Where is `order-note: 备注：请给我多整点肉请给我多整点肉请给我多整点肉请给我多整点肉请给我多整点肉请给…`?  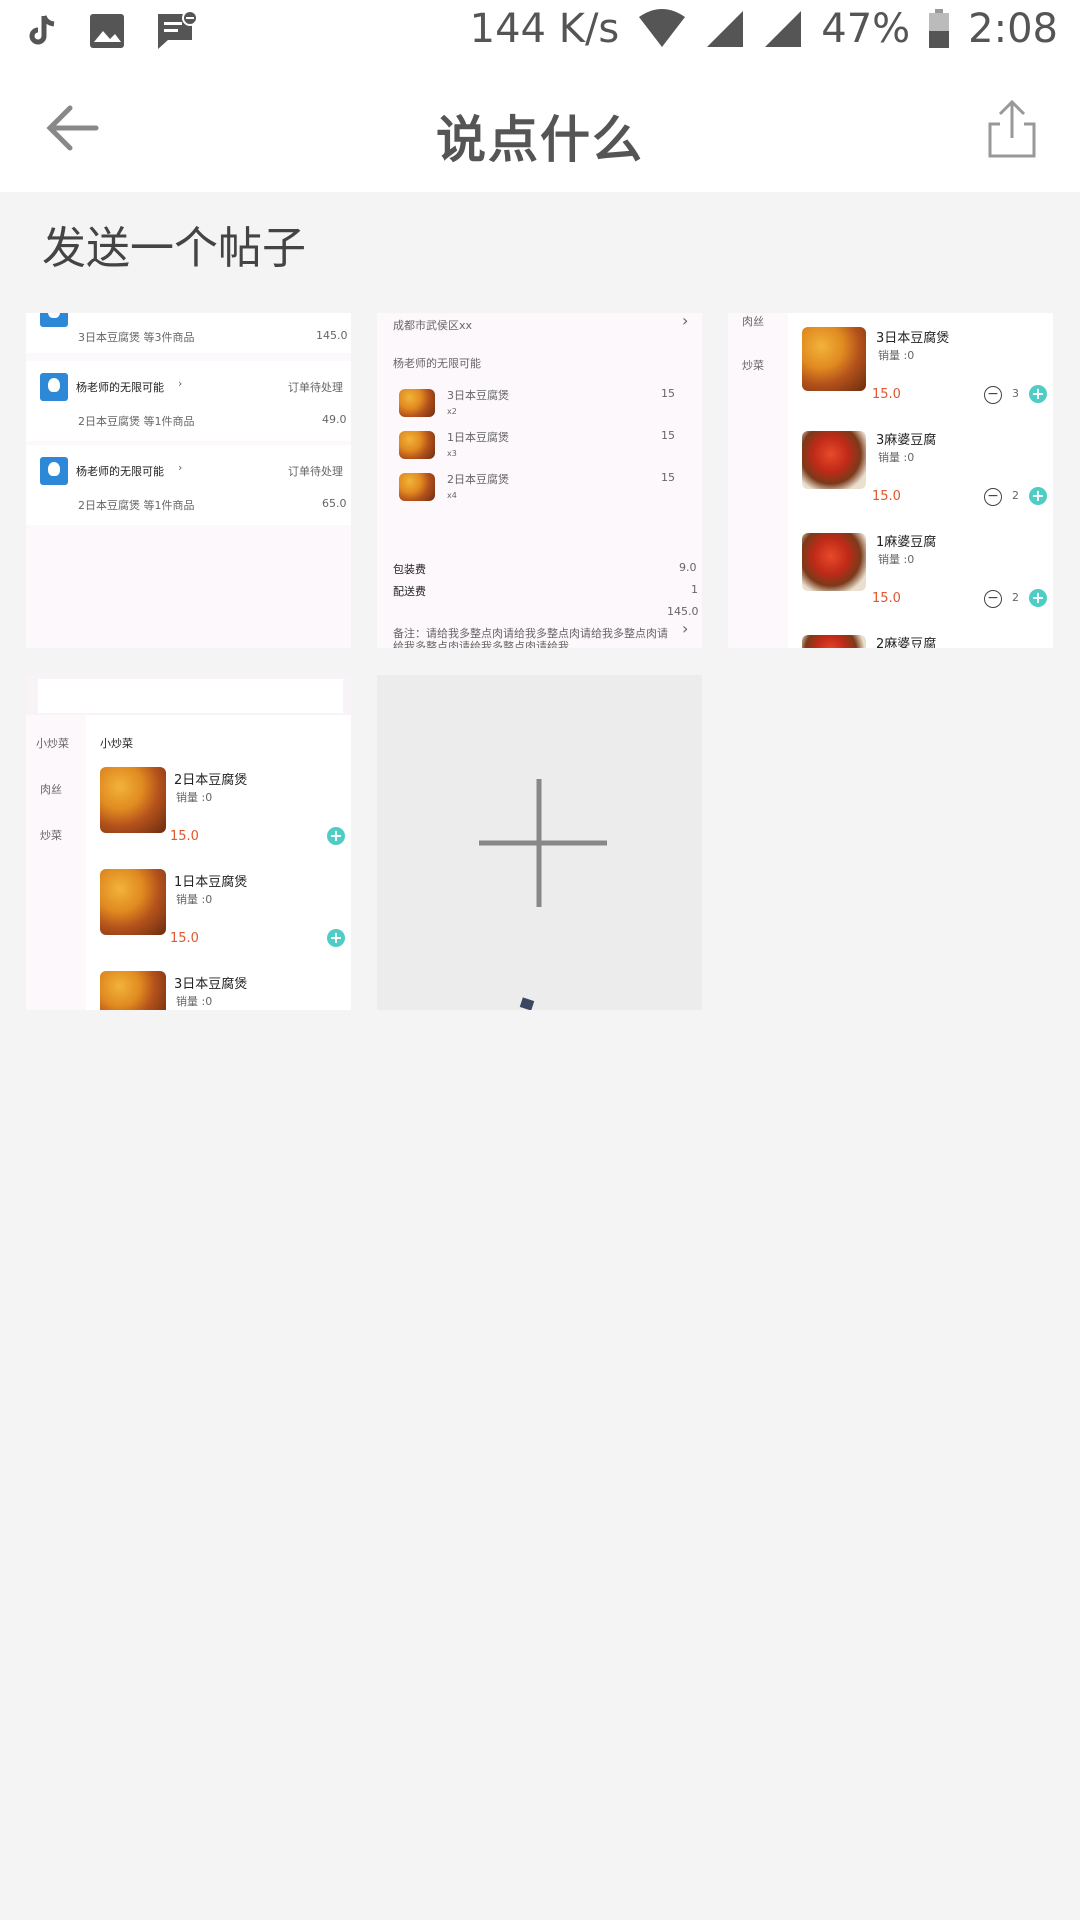
order-note: 备注：请给我多整点肉请给我多整点肉请给我多整点肉请给我多整点肉请给我多整点肉请给… is located at coordinates (530, 637).